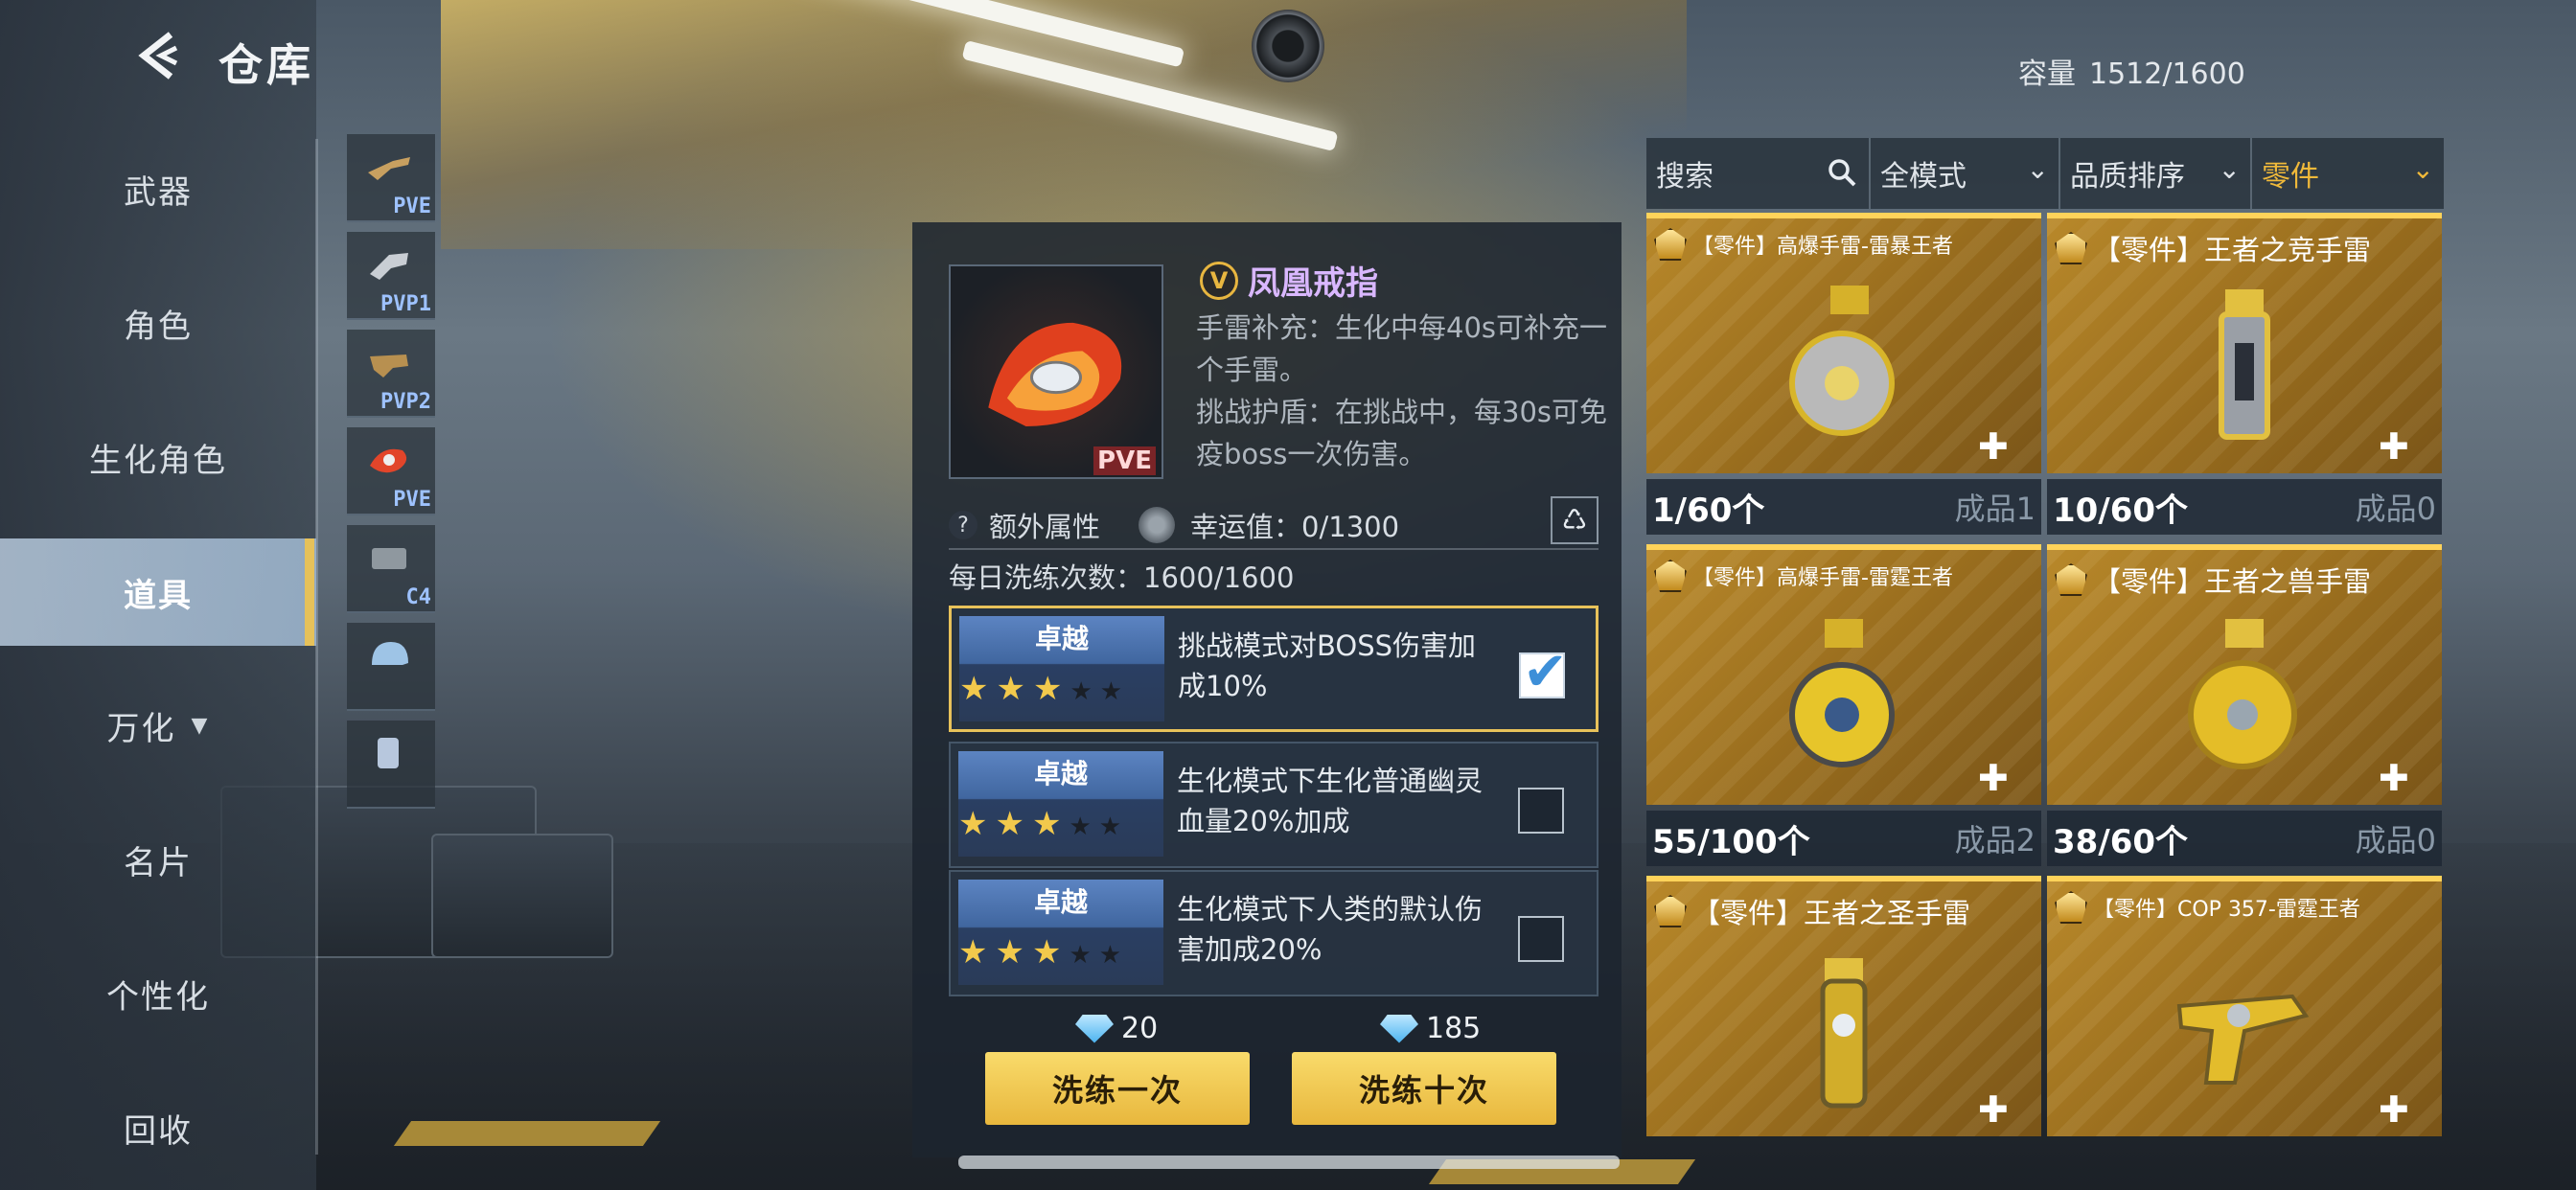  What do you see at coordinates (1842, 172) in the screenshot?
I see `search-icon` at bounding box center [1842, 172].